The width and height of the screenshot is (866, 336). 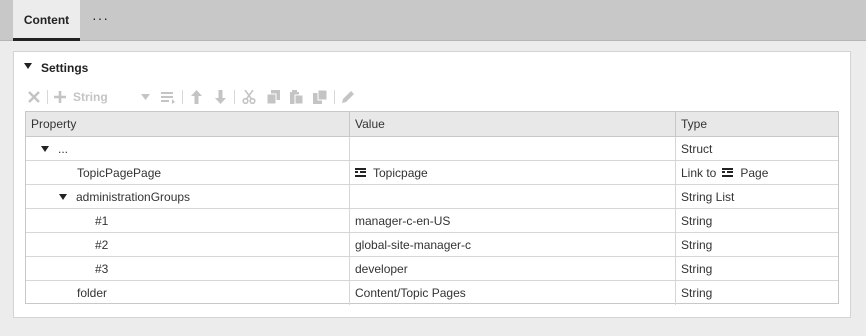 What do you see at coordinates (249, 97) in the screenshot?
I see `cut-icon` at bounding box center [249, 97].